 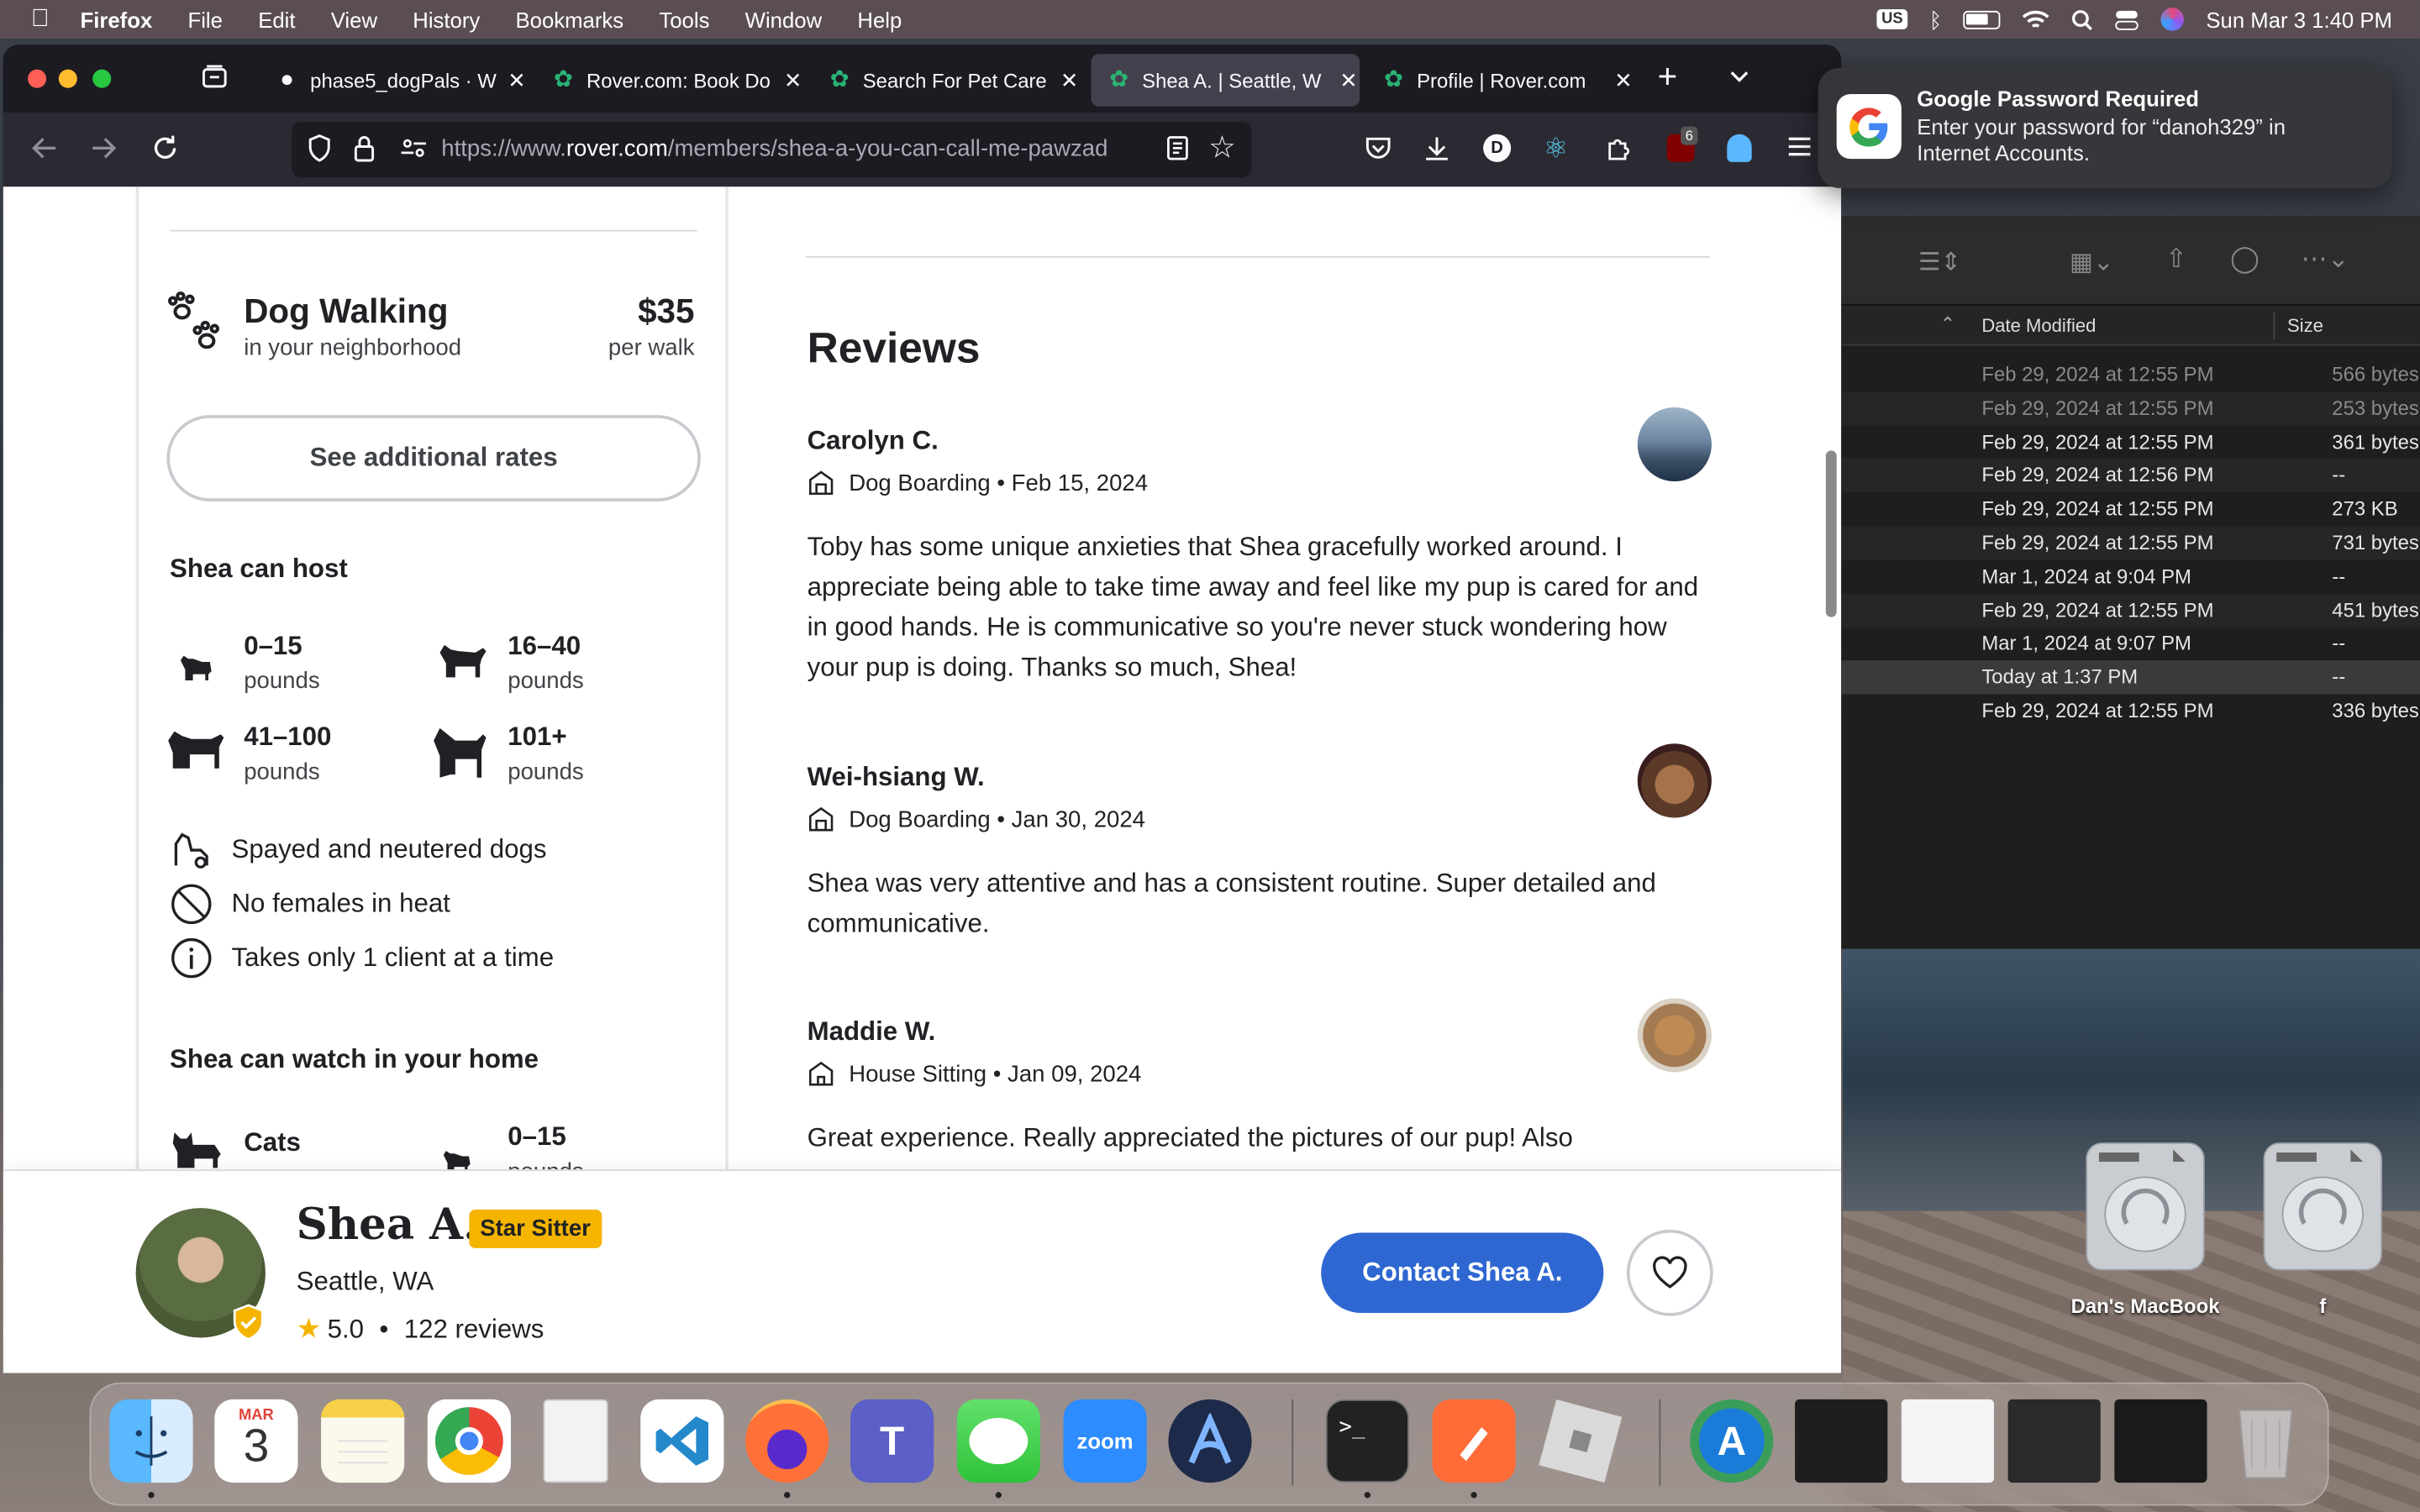 What do you see at coordinates (2130, 610) in the screenshot?
I see `finder-row: Feb 29, 2024 at 12:55 PM 451 bytes` at bounding box center [2130, 610].